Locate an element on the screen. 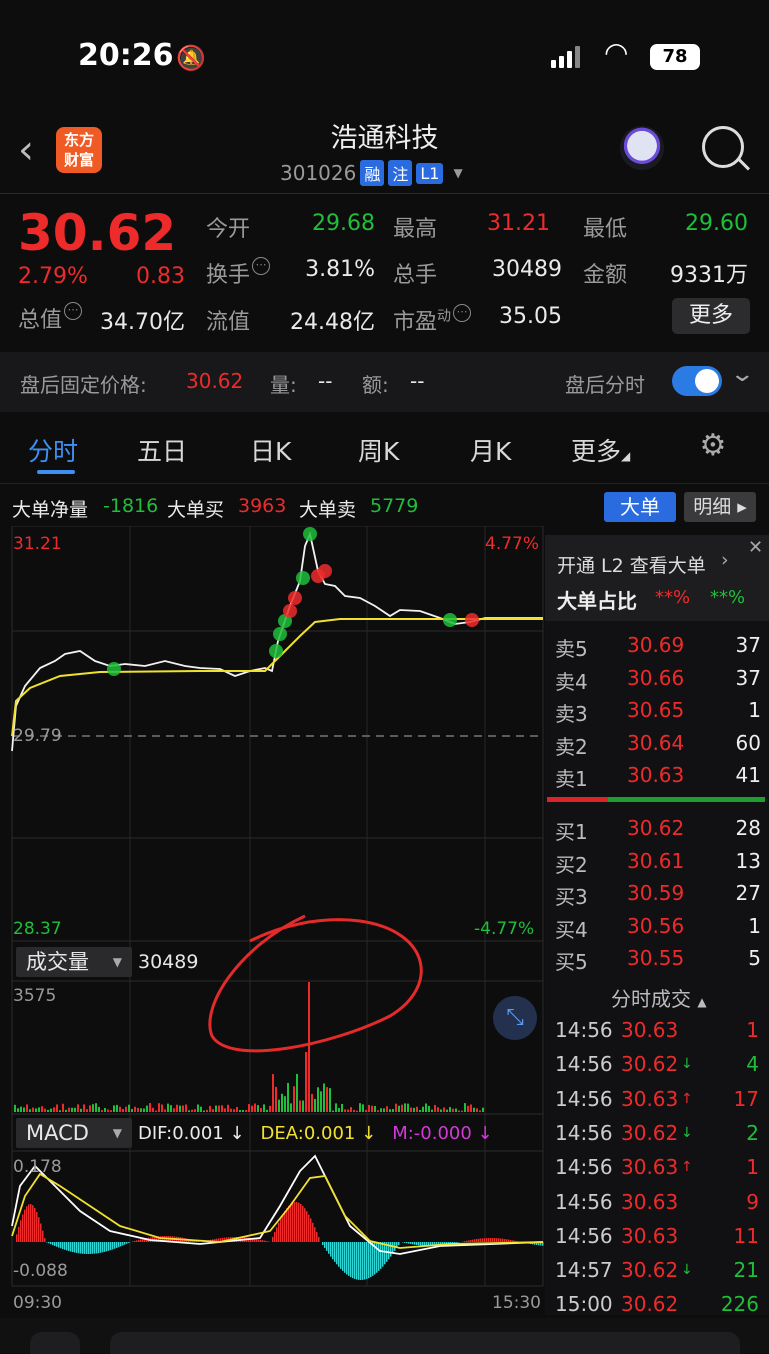  level-volume: 13 is located at coordinates (748, 861).